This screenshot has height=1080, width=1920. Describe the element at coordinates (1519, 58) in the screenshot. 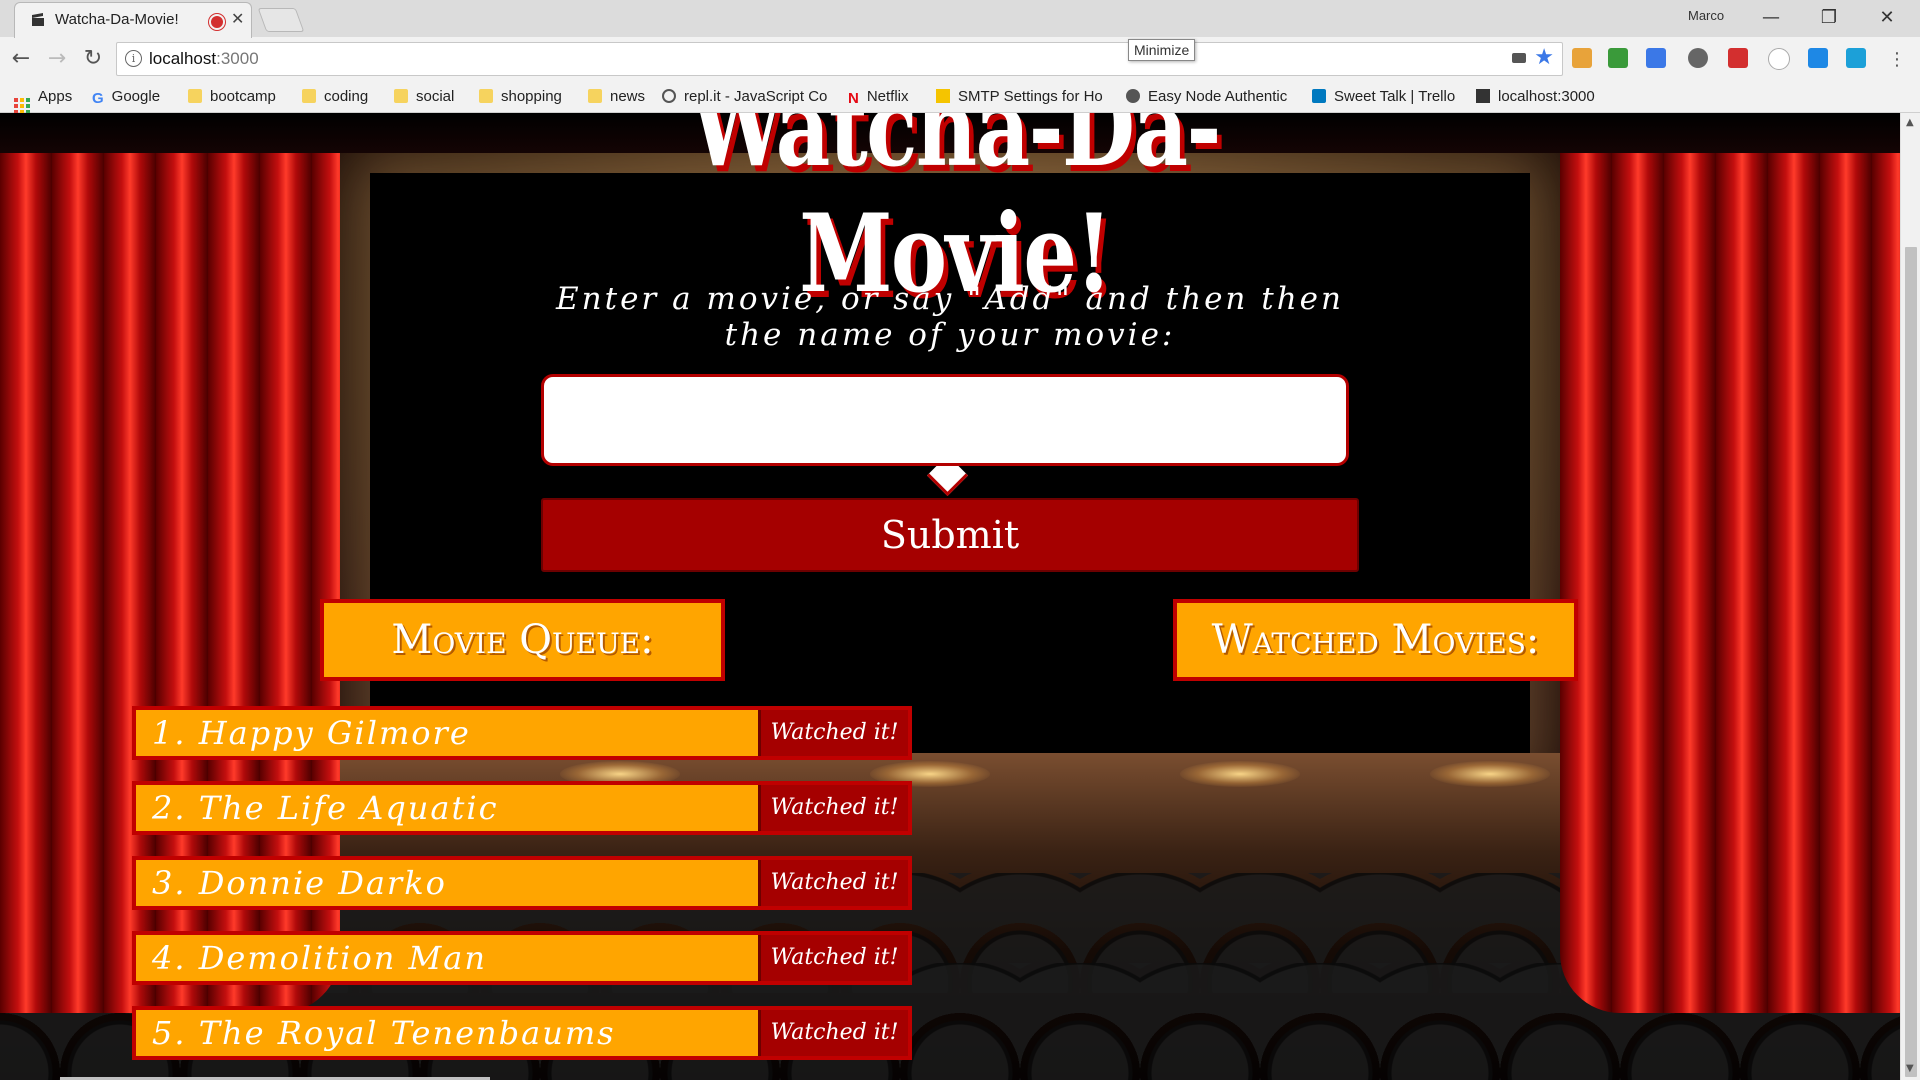

I see `camera-icon` at that location.